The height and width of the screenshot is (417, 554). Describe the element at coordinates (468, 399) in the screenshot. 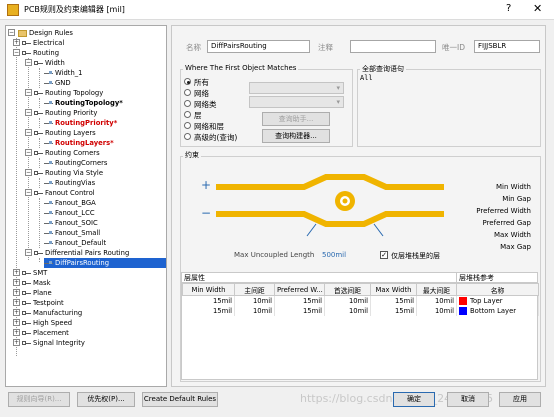

I see `cancel-button: 取消` at that location.